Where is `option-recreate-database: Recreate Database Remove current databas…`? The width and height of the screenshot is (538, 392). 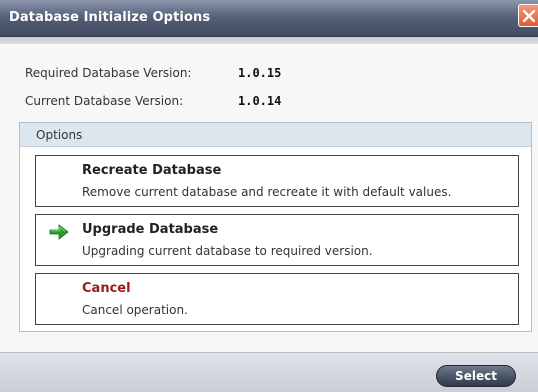
option-recreate-database: Recreate Database Remove current databas… is located at coordinates (277, 181).